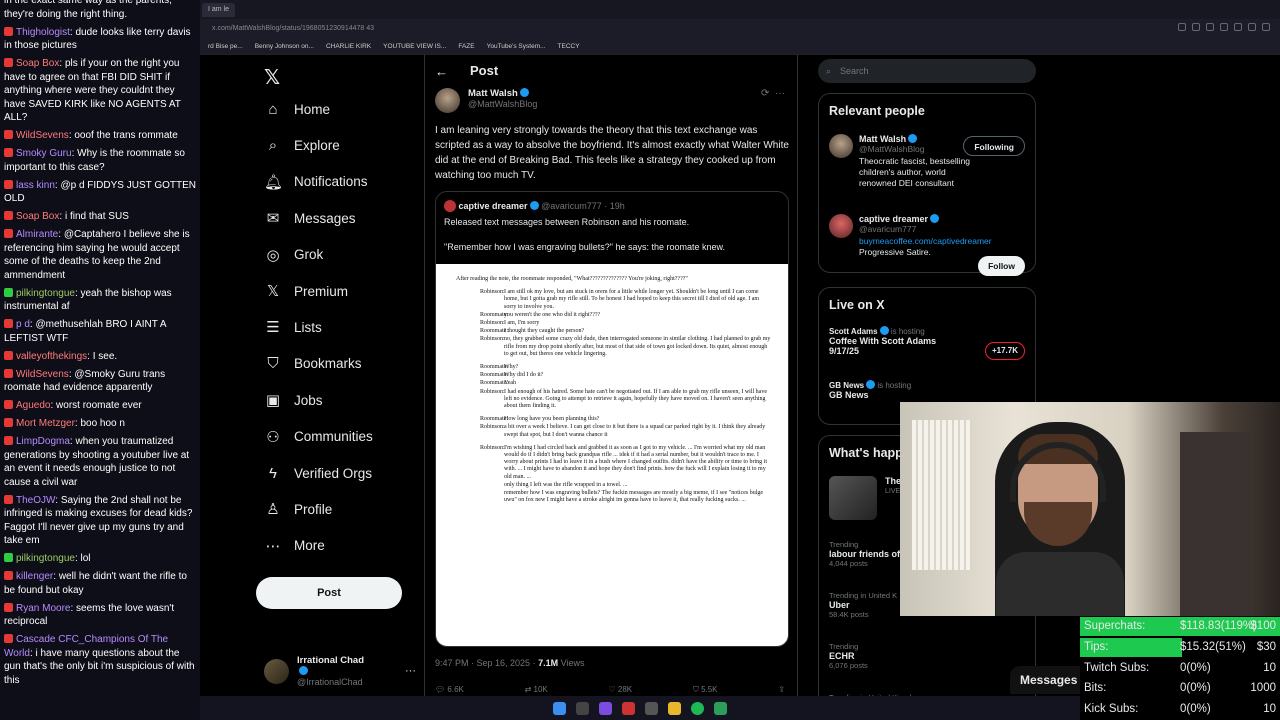 This screenshot has height=720, width=1280. Describe the element at coordinates (848, 656) in the screenshot. I see `trend-item: Trending ECHR 6,076 posts` at that location.